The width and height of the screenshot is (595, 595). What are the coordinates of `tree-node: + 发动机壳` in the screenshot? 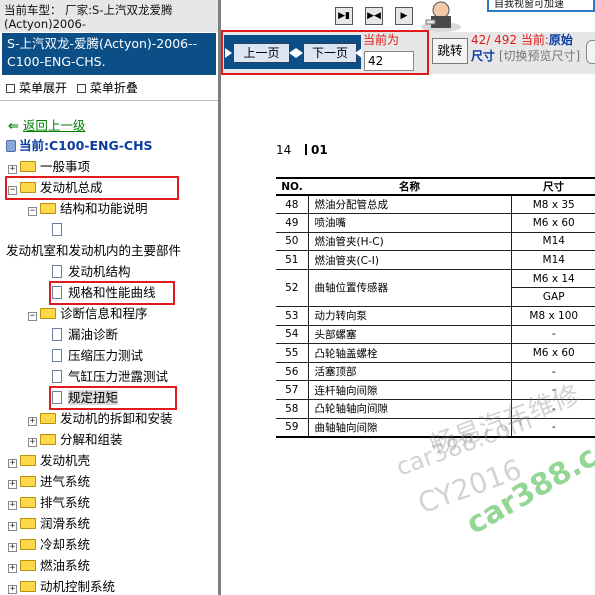 It's located at (49, 461).